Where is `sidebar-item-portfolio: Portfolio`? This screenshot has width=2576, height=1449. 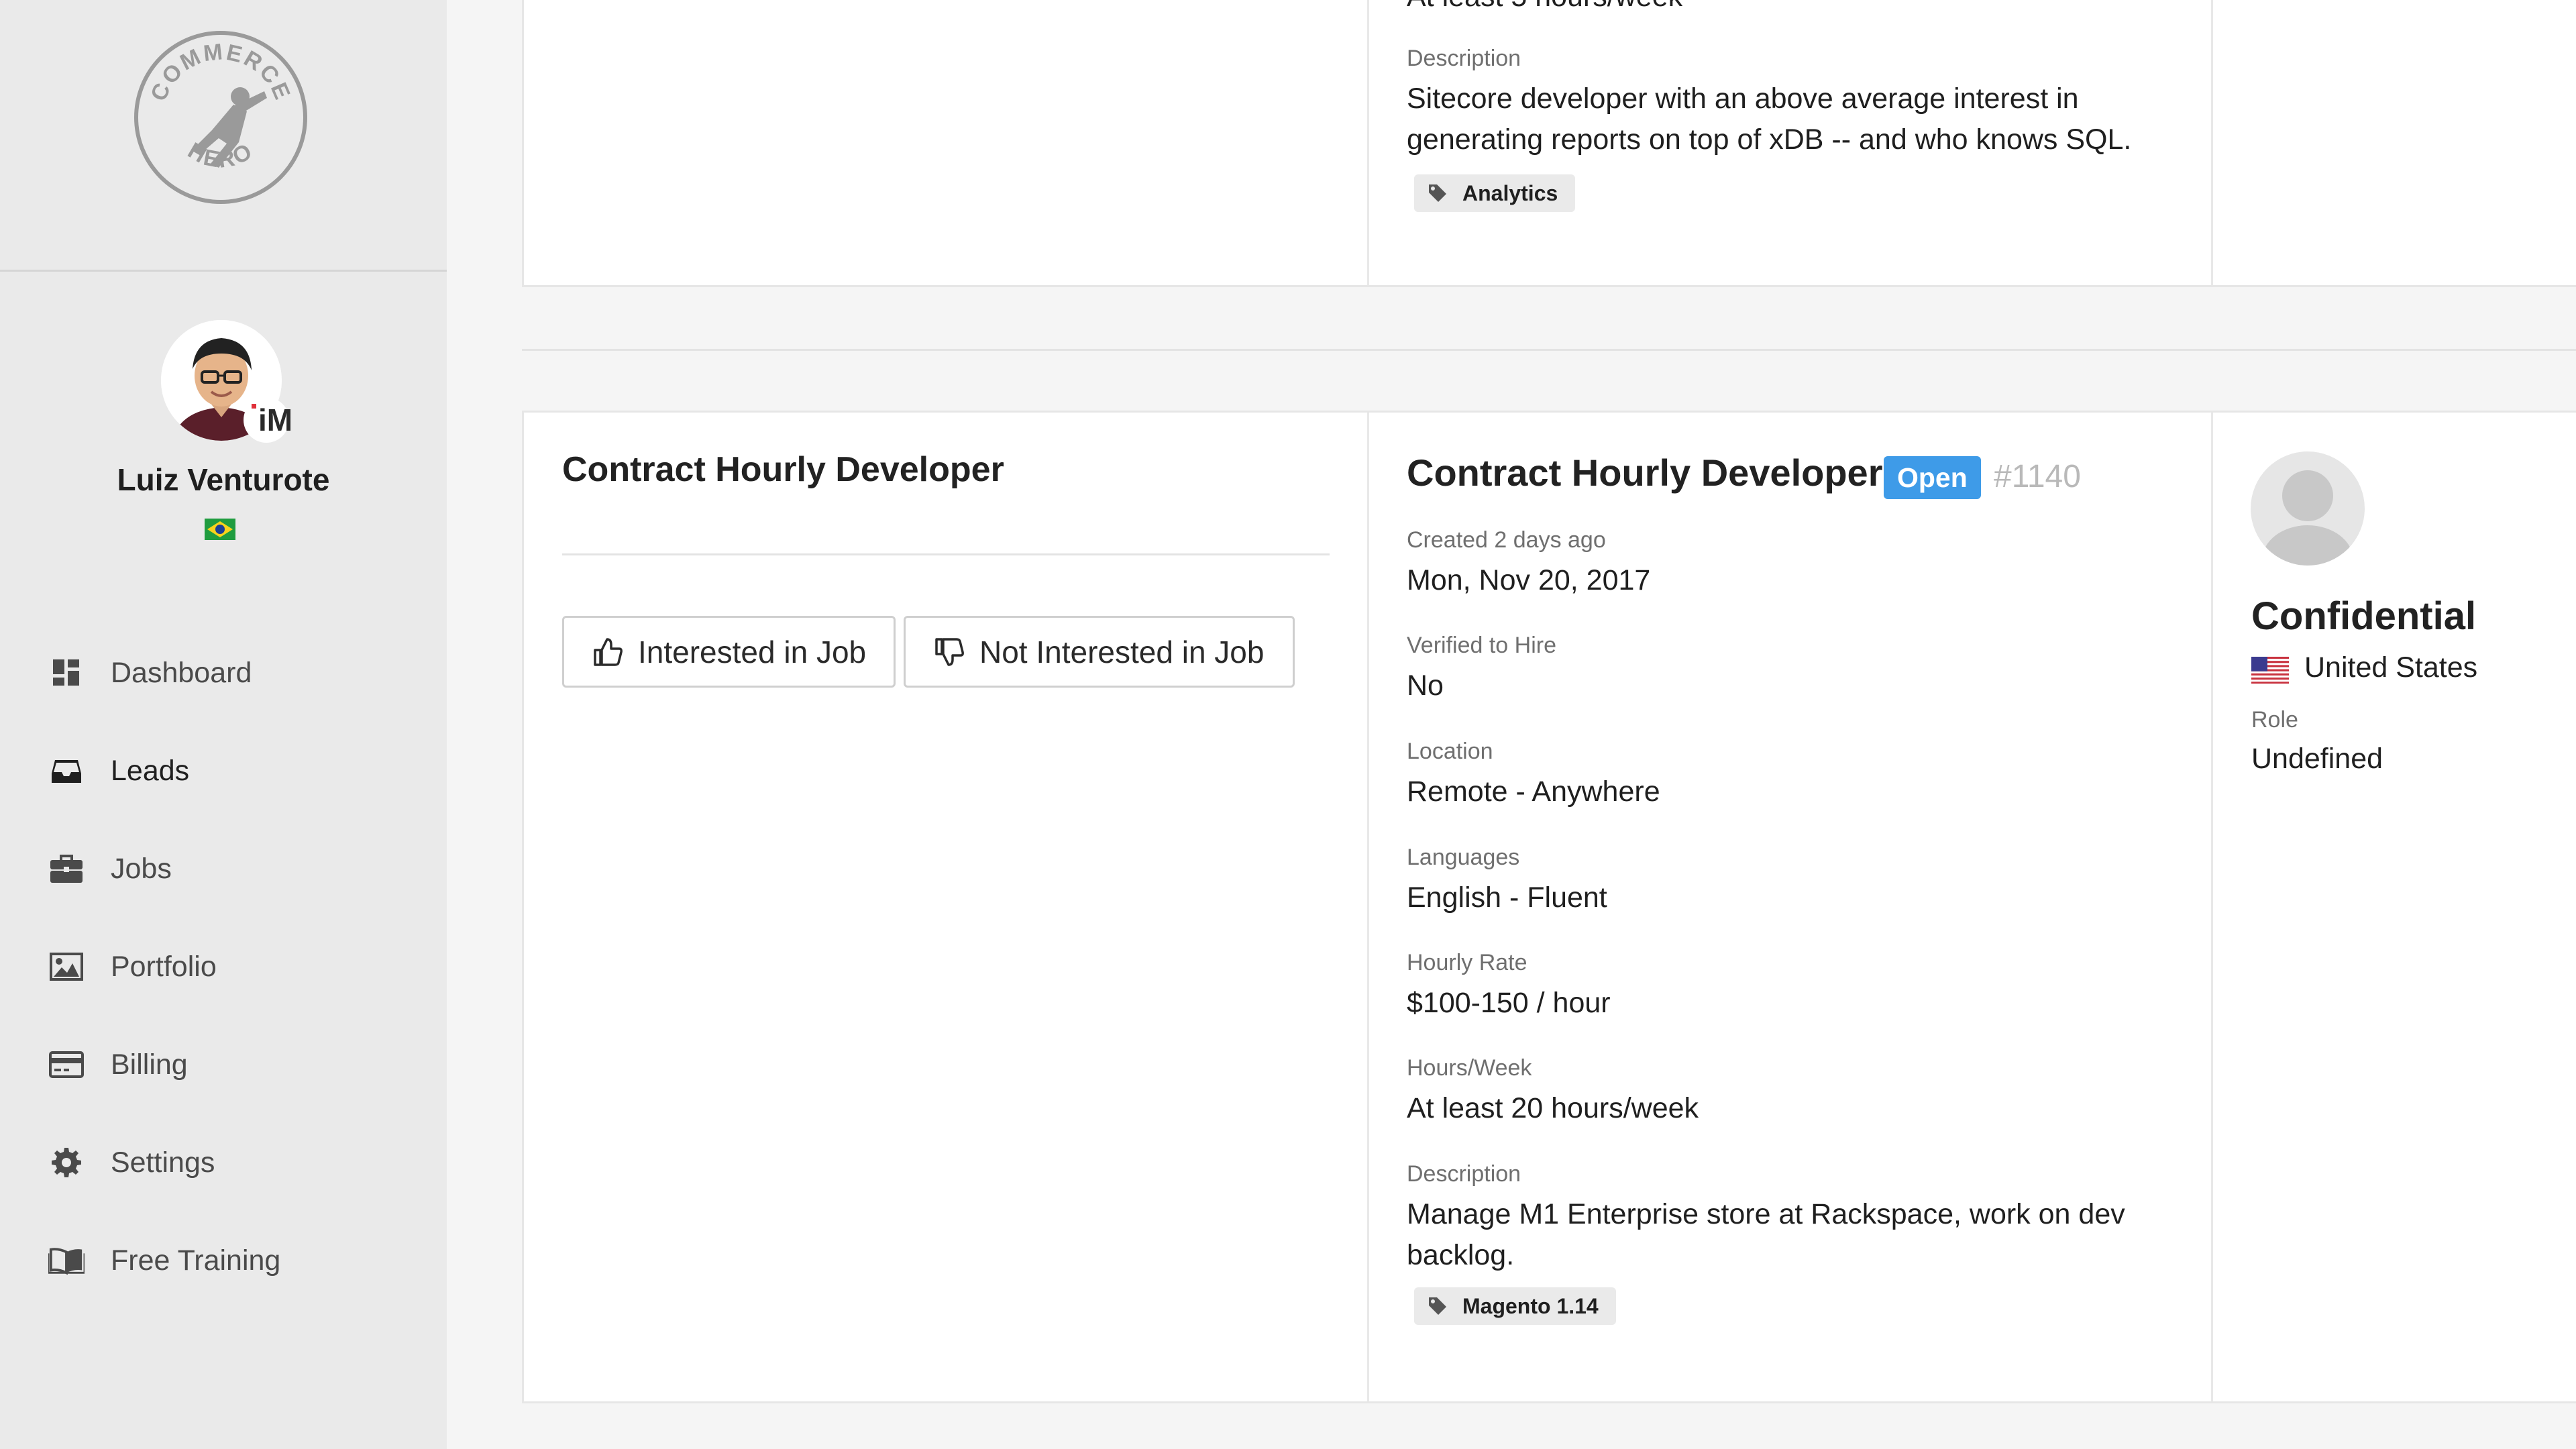 sidebar-item-portfolio: Portfolio is located at coordinates (223, 967).